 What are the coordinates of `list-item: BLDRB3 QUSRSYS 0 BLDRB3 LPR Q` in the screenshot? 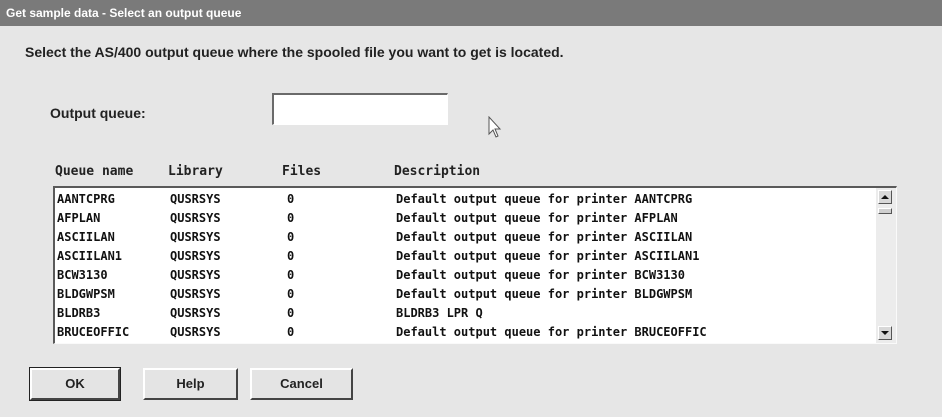 It's located at (465, 313).